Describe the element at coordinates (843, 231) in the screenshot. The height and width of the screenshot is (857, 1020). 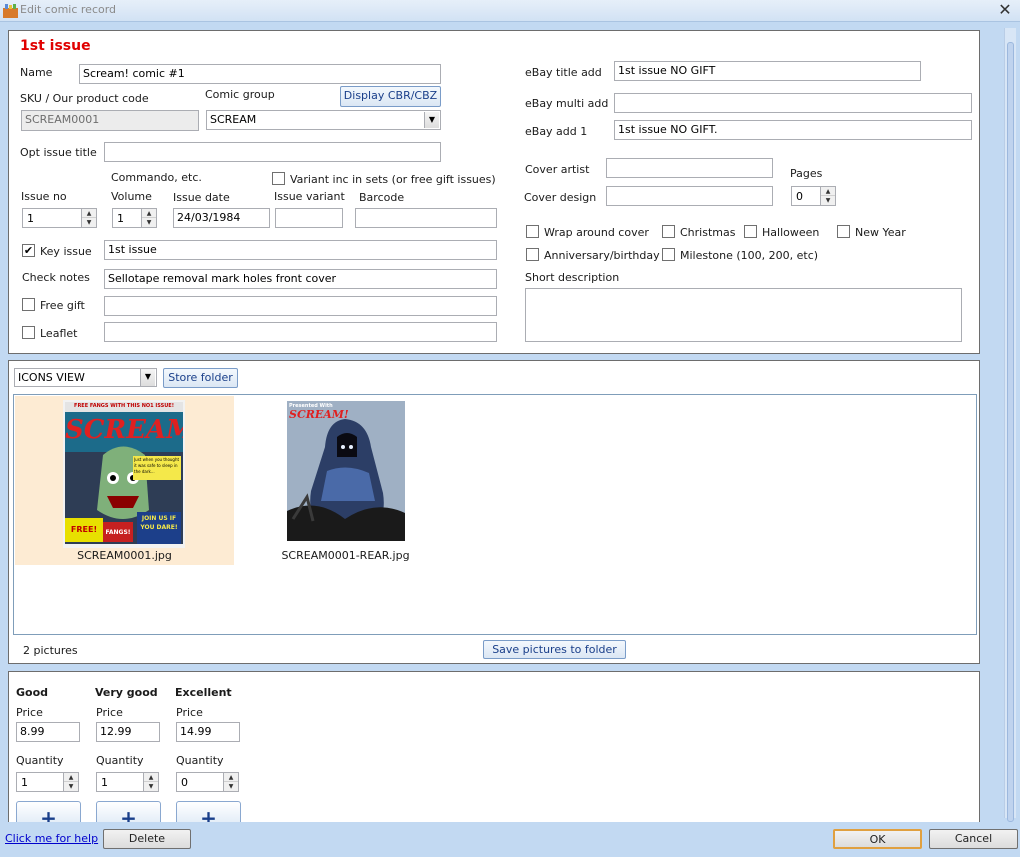
I see `new-year-checkbox` at that location.